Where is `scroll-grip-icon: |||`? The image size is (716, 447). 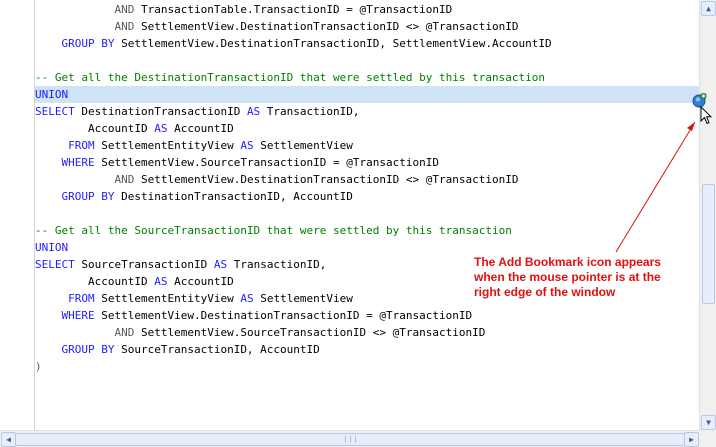 scroll-grip-icon: ||| is located at coordinates (351, 439).